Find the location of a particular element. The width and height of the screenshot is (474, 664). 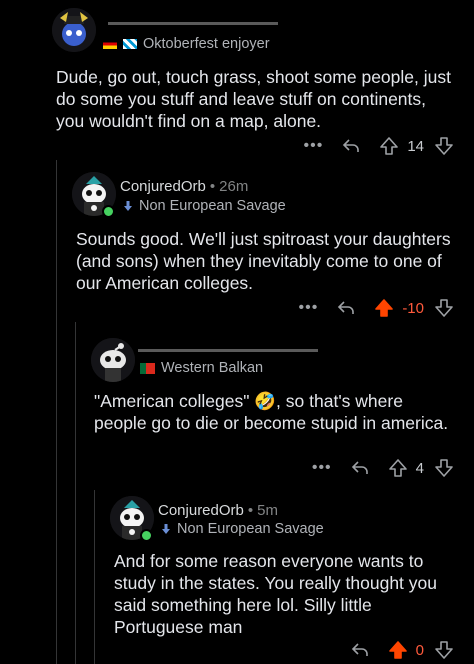

comment-actions: 0 is located at coordinates (402, 650).